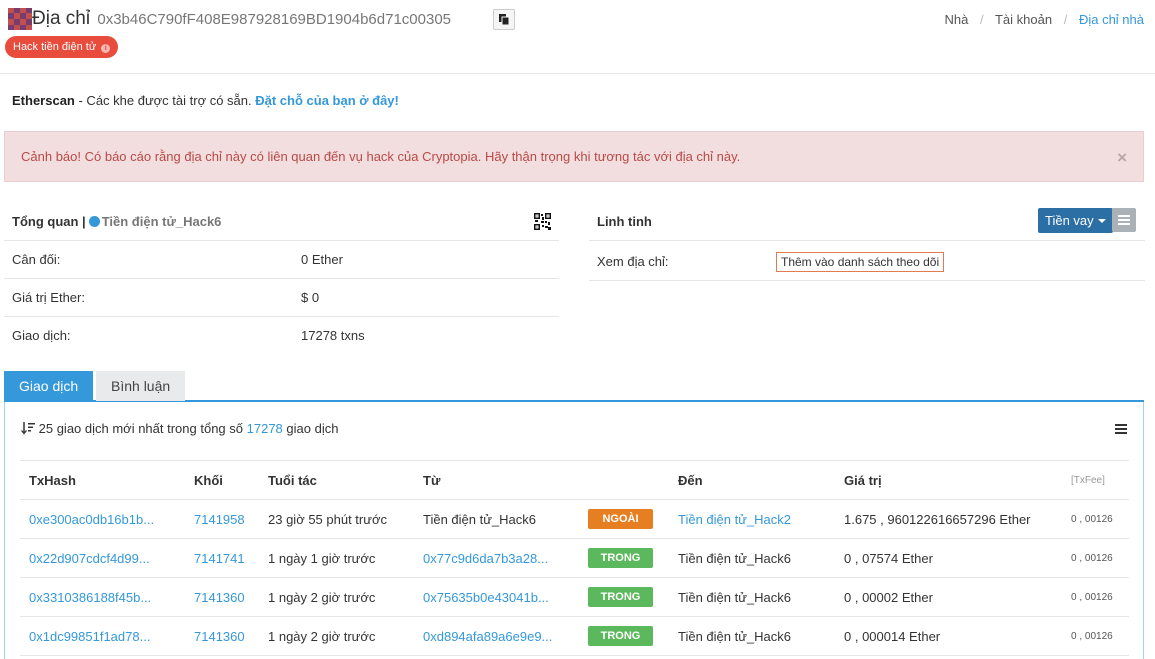 The height and width of the screenshot is (659, 1155). I want to click on info-icon: i, so click(106, 48).